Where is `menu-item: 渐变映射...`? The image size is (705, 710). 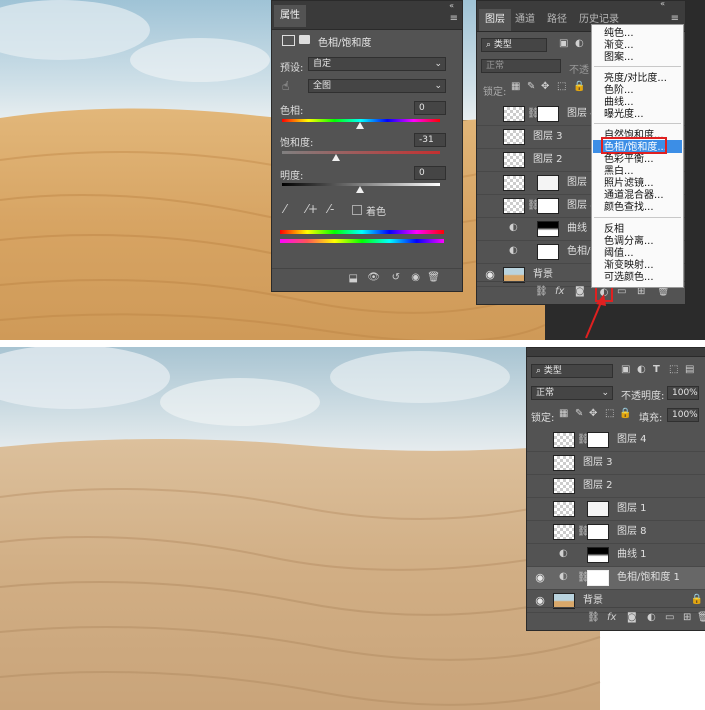 menu-item: 渐变映射... is located at coordinates (629, 265).